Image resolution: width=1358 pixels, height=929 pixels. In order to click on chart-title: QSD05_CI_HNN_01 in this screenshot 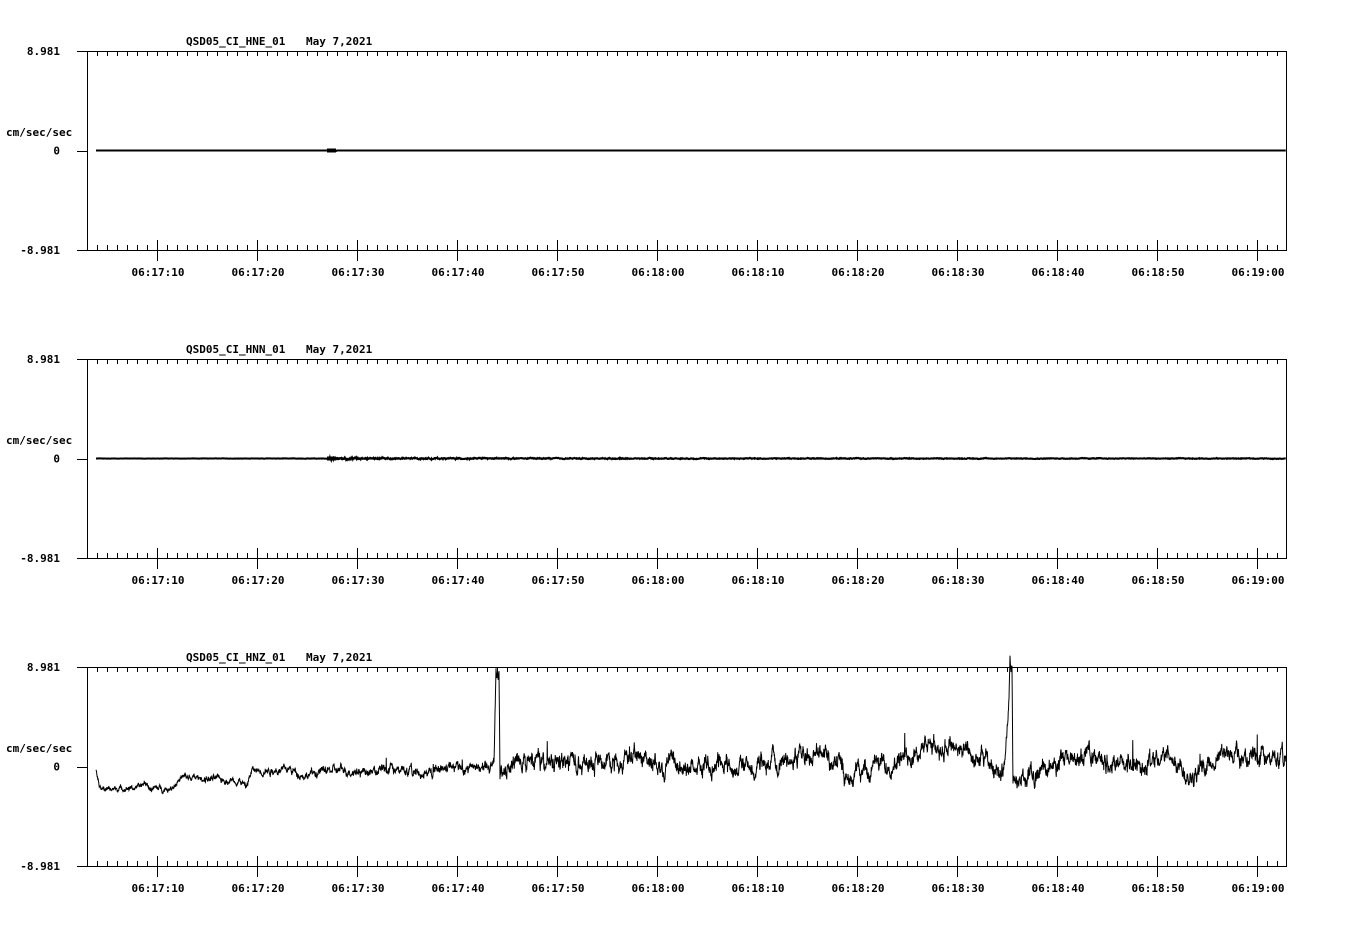, I will do `click(236, 349)`.